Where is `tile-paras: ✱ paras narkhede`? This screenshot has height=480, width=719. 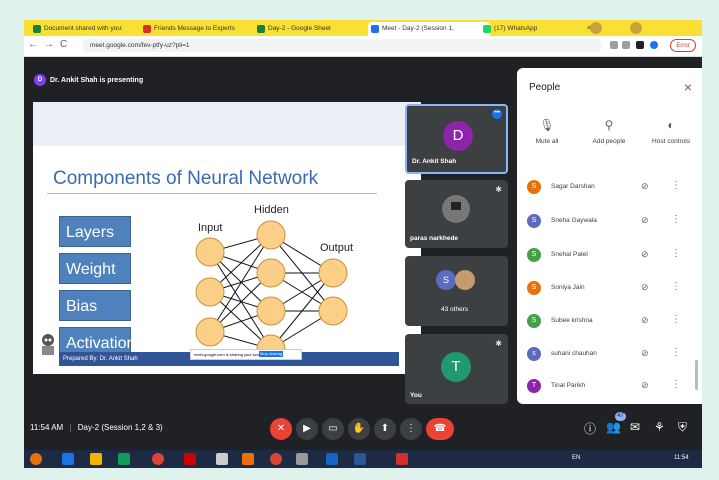
tile-paras: ✱ paras narkhede is located at coordinates (456, 214).